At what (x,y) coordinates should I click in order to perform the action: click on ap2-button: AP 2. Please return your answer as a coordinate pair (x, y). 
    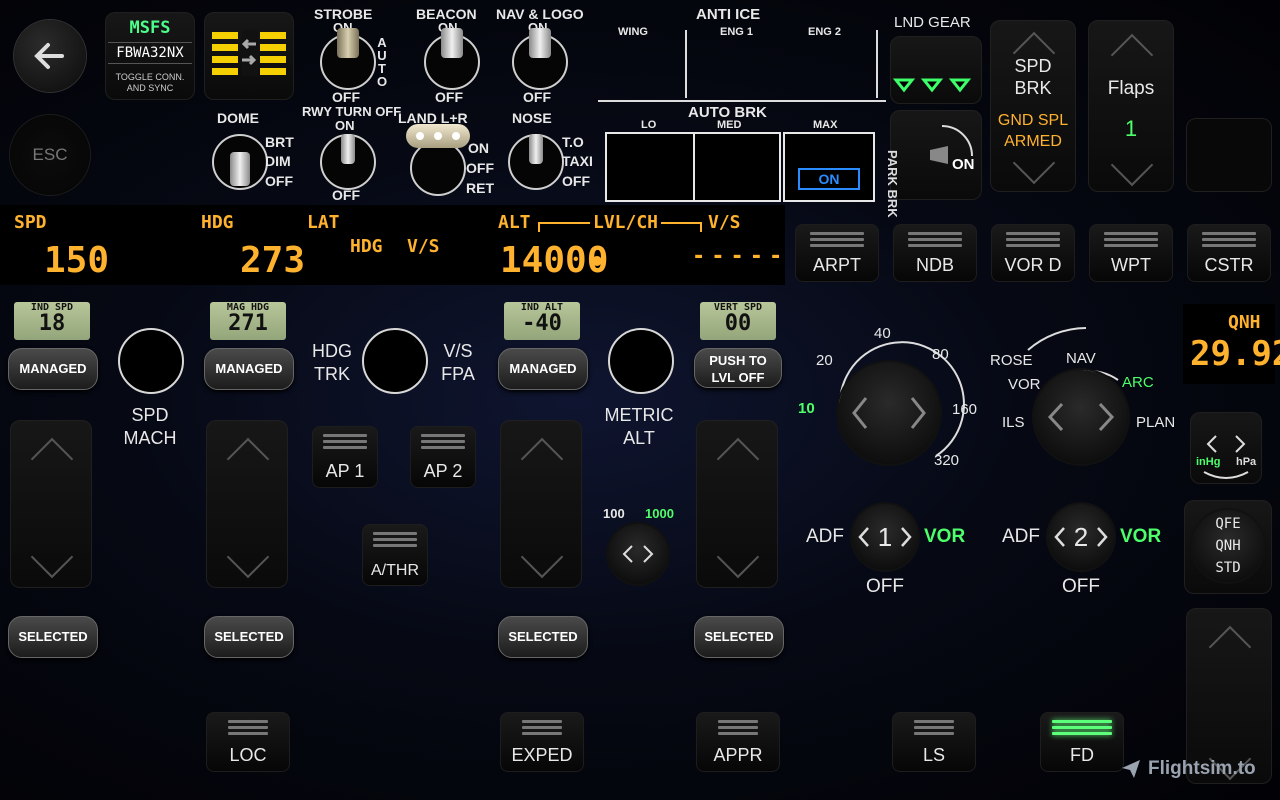
    Looking at the image, I should click on (443, 457).